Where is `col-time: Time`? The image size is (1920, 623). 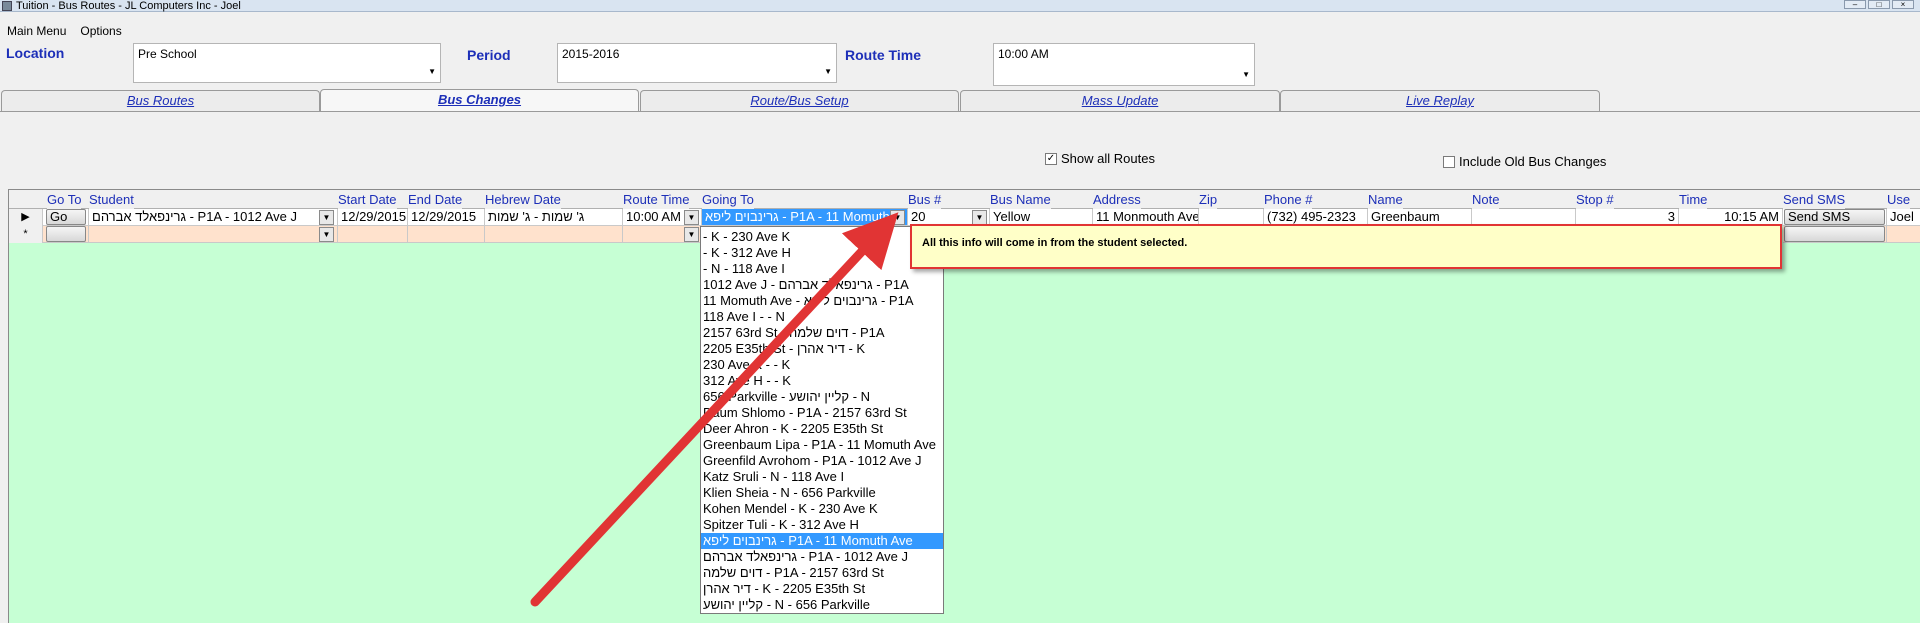 col-time: Time is located at coordinates (1693, 199).